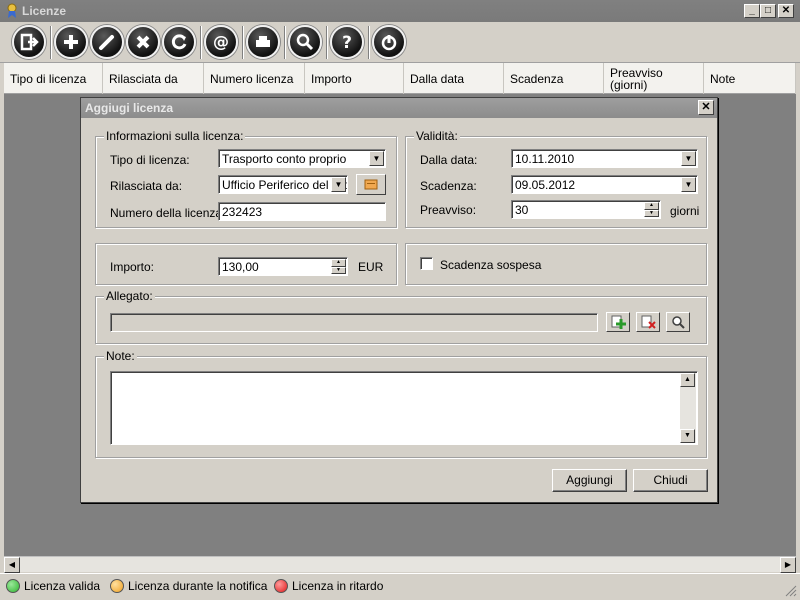  What do you see at coordinates (454, 78) in the screenshot?
I see `column-header: Dalla data` at bounding box center [454, 78].